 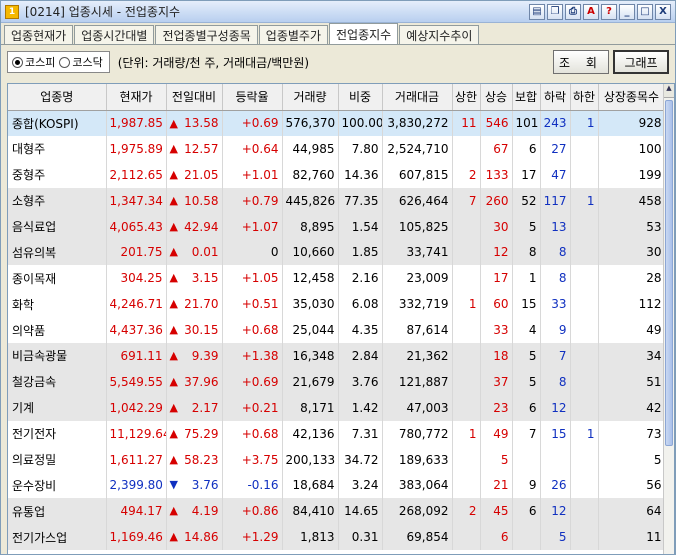 I want to click on change-cell: ▲ 9.39, so click(x=194, y=356).